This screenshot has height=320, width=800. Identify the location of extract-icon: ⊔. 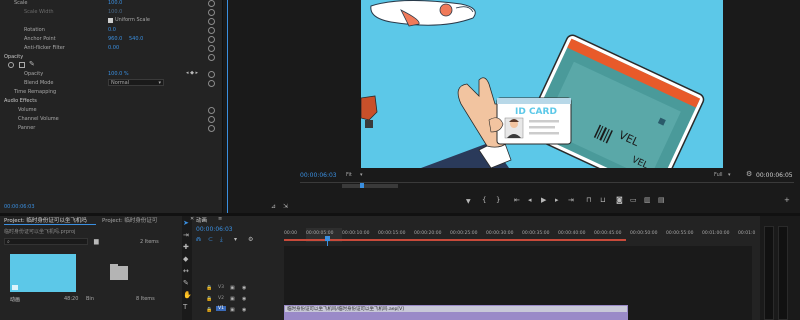
(602, 200).